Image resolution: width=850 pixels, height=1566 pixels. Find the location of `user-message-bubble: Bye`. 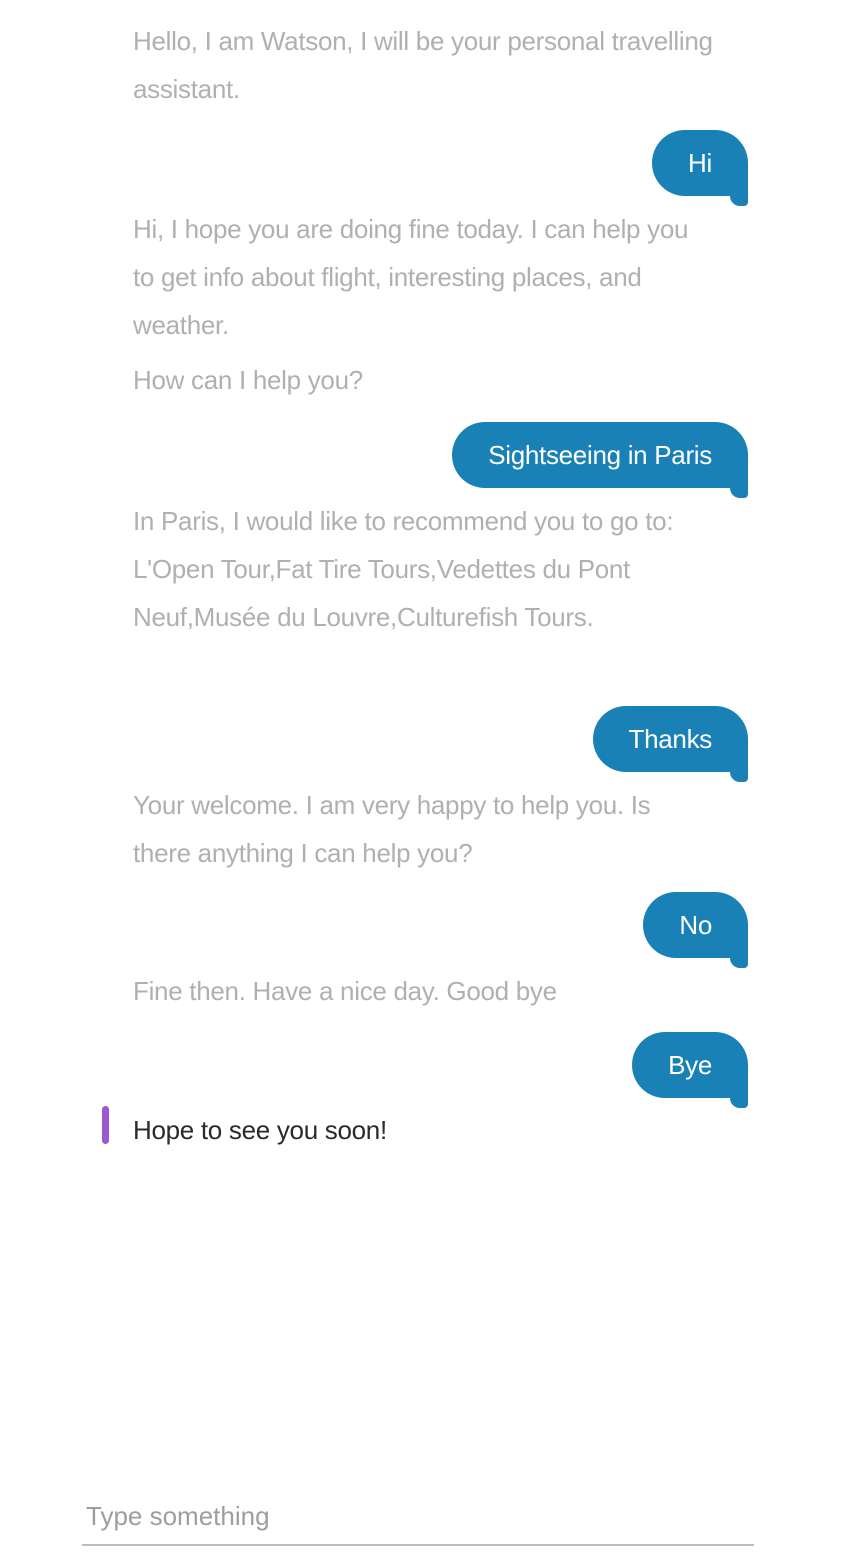

user-message-bubble: Bye is located at coordinates (690, 1070).